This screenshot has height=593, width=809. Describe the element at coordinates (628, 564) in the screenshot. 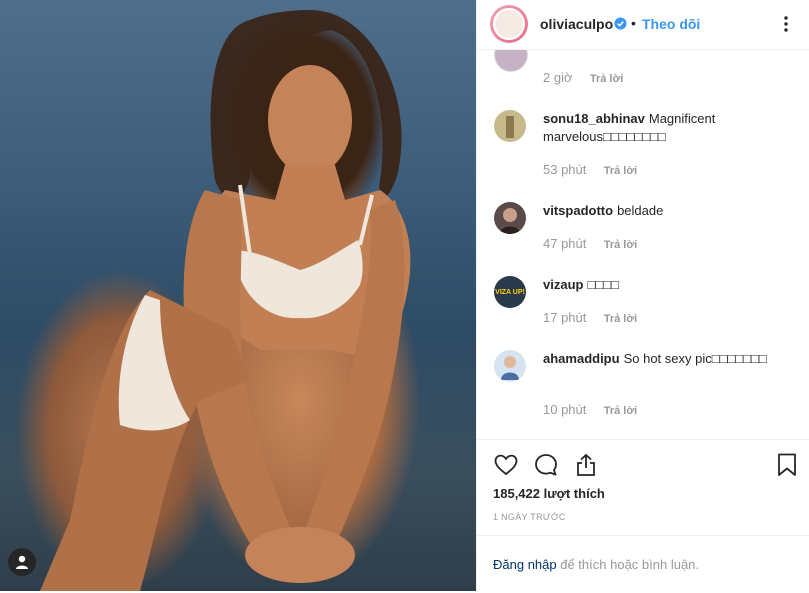

I see `login-prompt-rest: để thích hoặc bình luận.` at that location.